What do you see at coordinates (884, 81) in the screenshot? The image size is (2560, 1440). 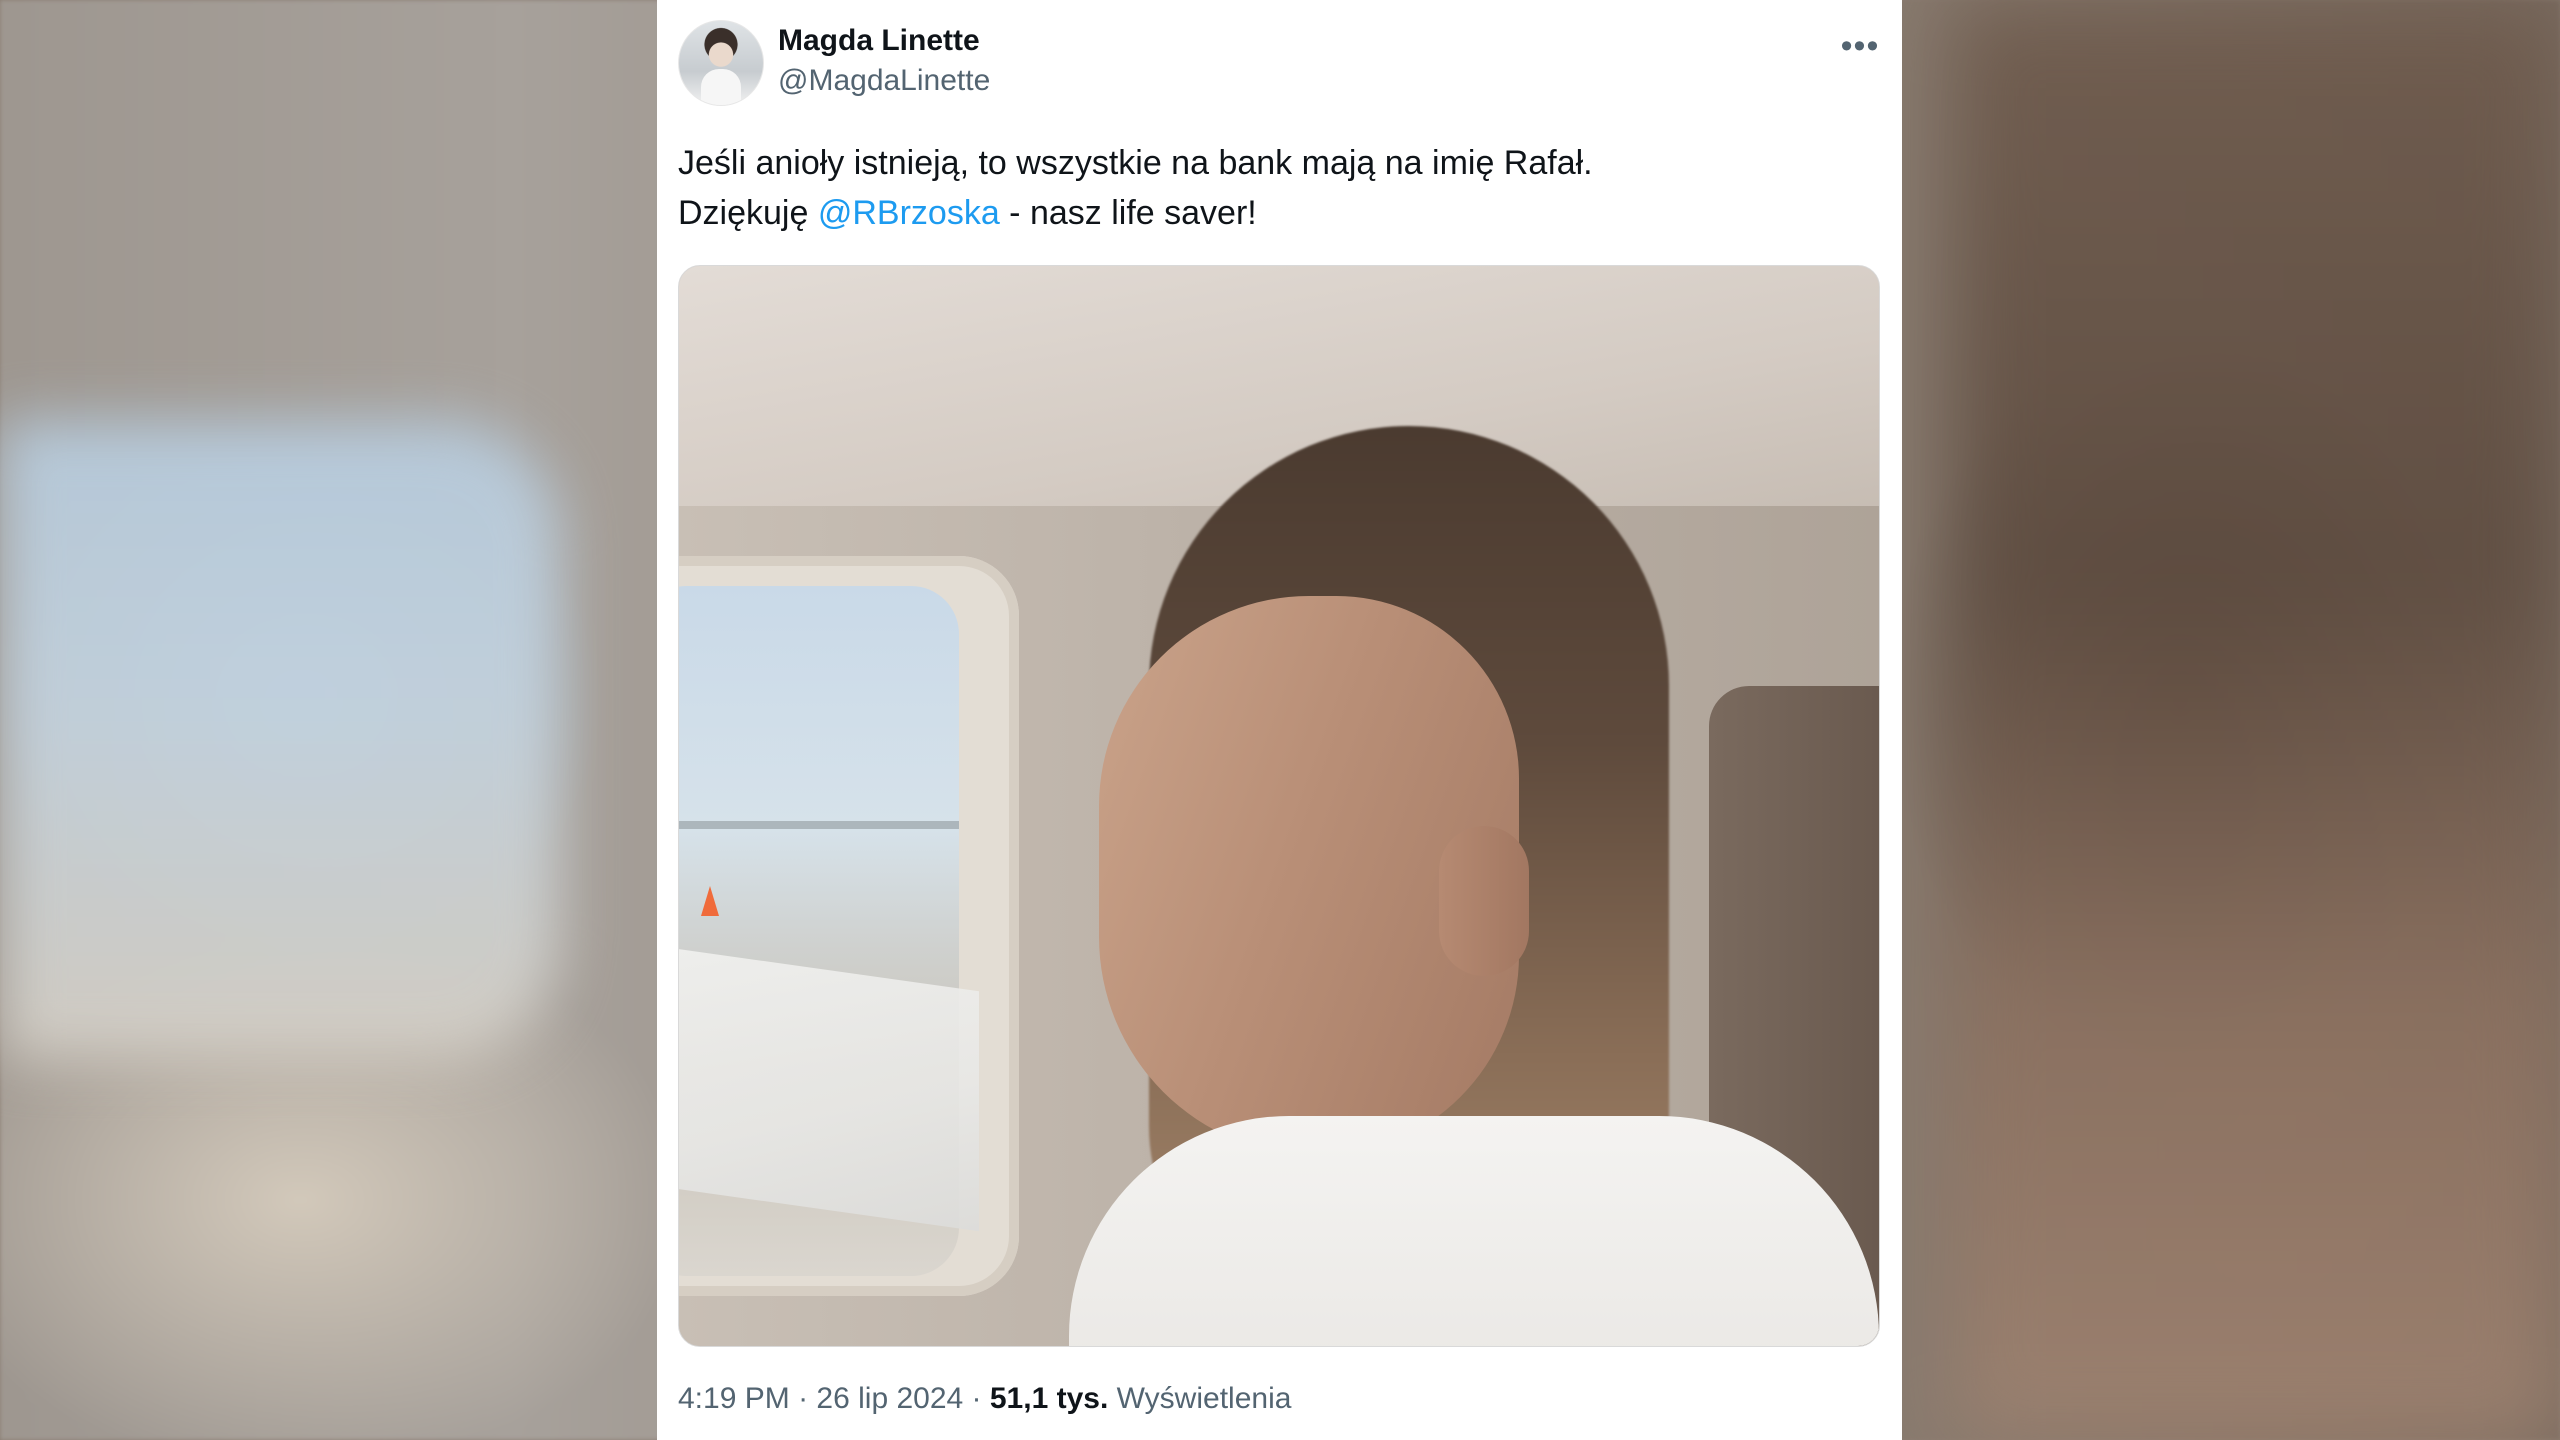 I see `author-handle: @MagdaLinette` at bounding box center [884, 81].